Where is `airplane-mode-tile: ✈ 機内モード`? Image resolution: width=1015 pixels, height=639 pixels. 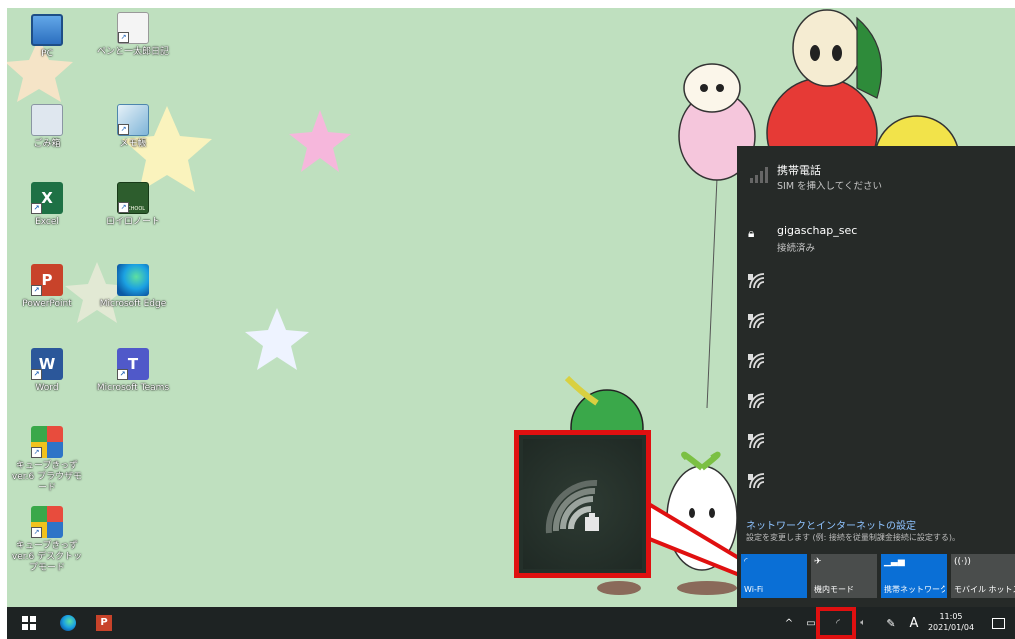
airplane-mode-tile: ✈ 機内モード is located at coordinates (844, 576).